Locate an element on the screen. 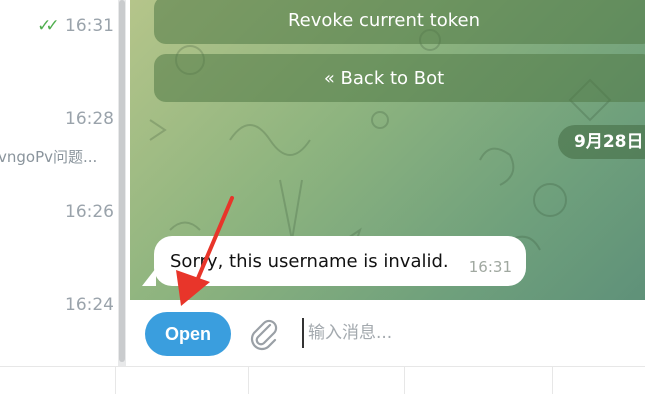 The image size is (645, 394). message-bubble: Sorry, this username is invalid. 16:31 is located at coordinates (340, 261).